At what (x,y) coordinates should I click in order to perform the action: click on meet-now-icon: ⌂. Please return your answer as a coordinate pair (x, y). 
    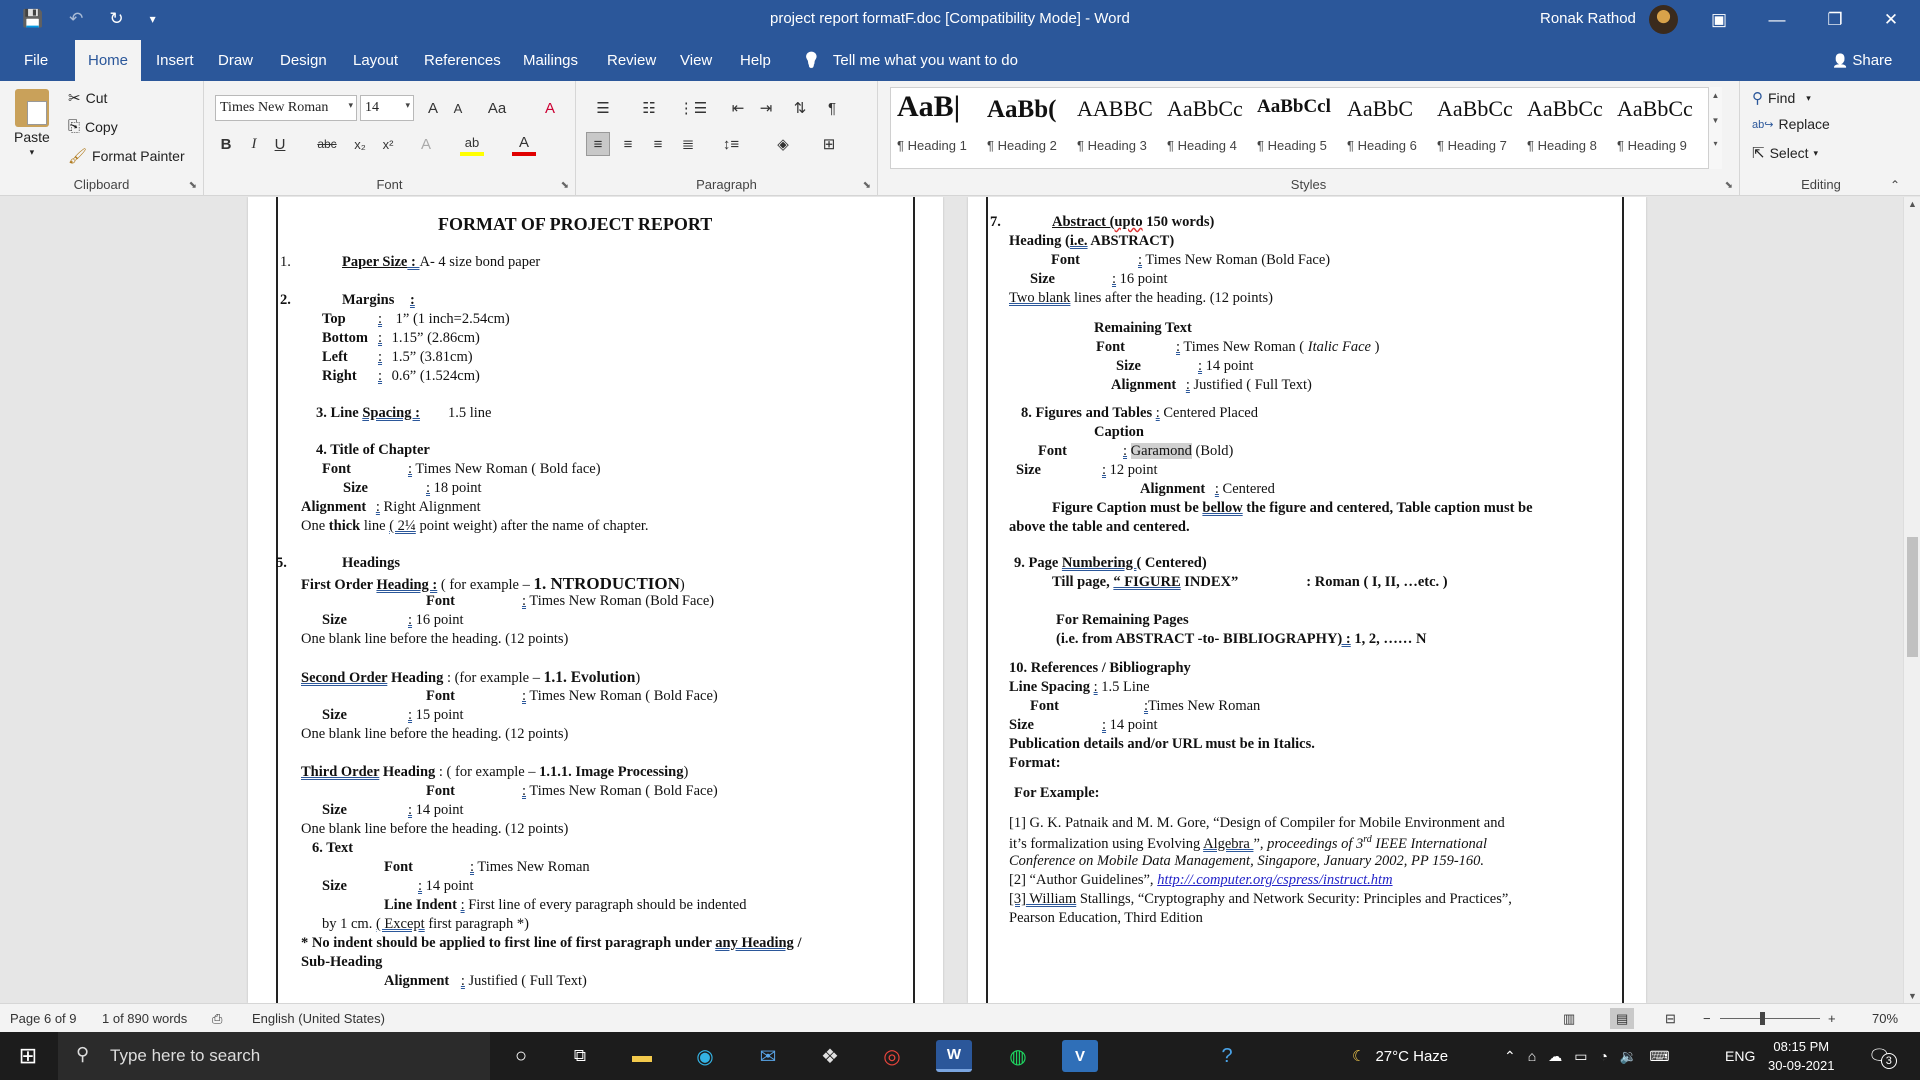
    Looking at the image, I should click on (1532, 1056).